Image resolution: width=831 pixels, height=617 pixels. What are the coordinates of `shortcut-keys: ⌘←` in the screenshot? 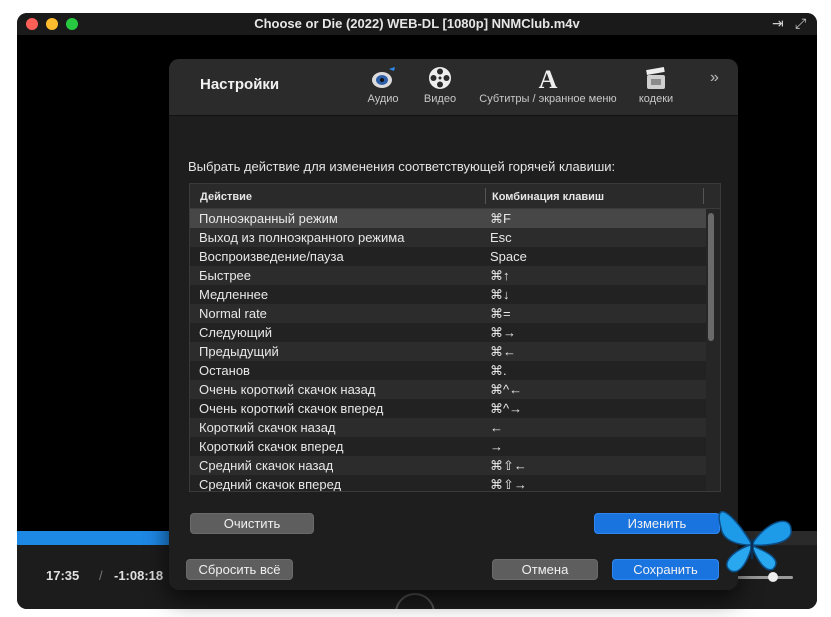 It's located at (503, 351).